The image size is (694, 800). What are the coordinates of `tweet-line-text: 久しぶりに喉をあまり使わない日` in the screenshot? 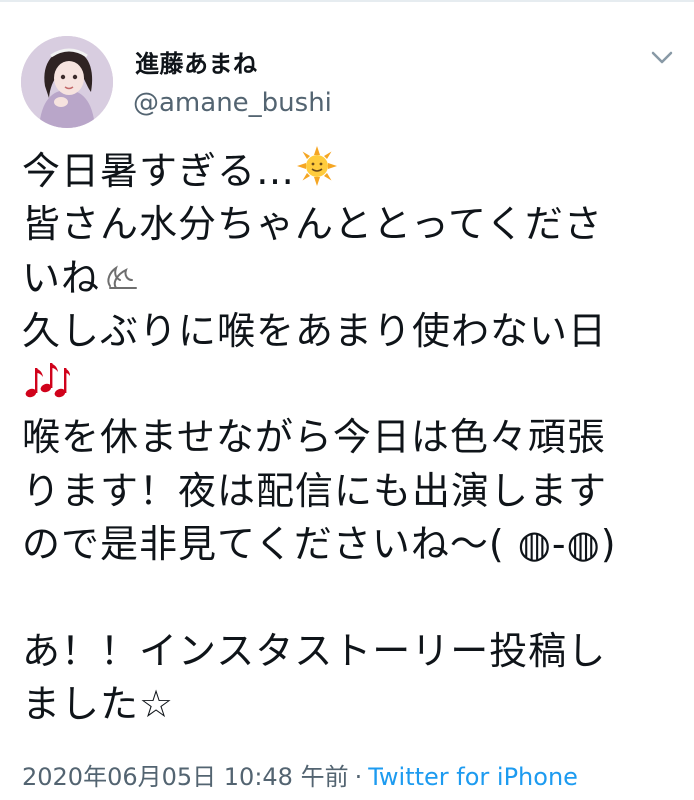 It's located at (315, 330).